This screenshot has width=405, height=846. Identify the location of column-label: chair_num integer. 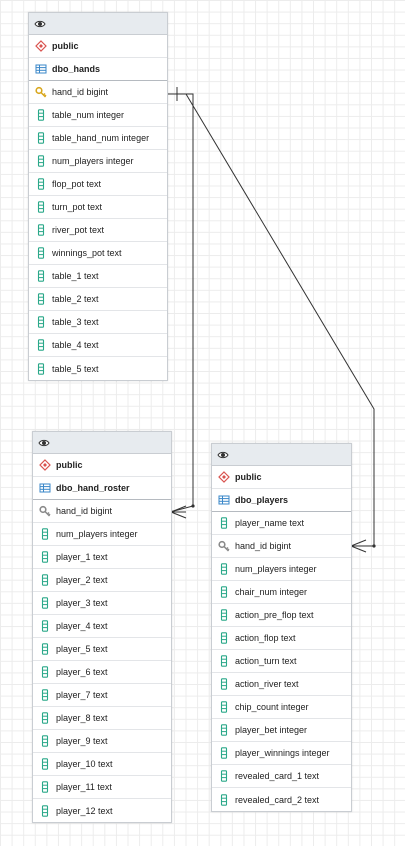
(271, 592).